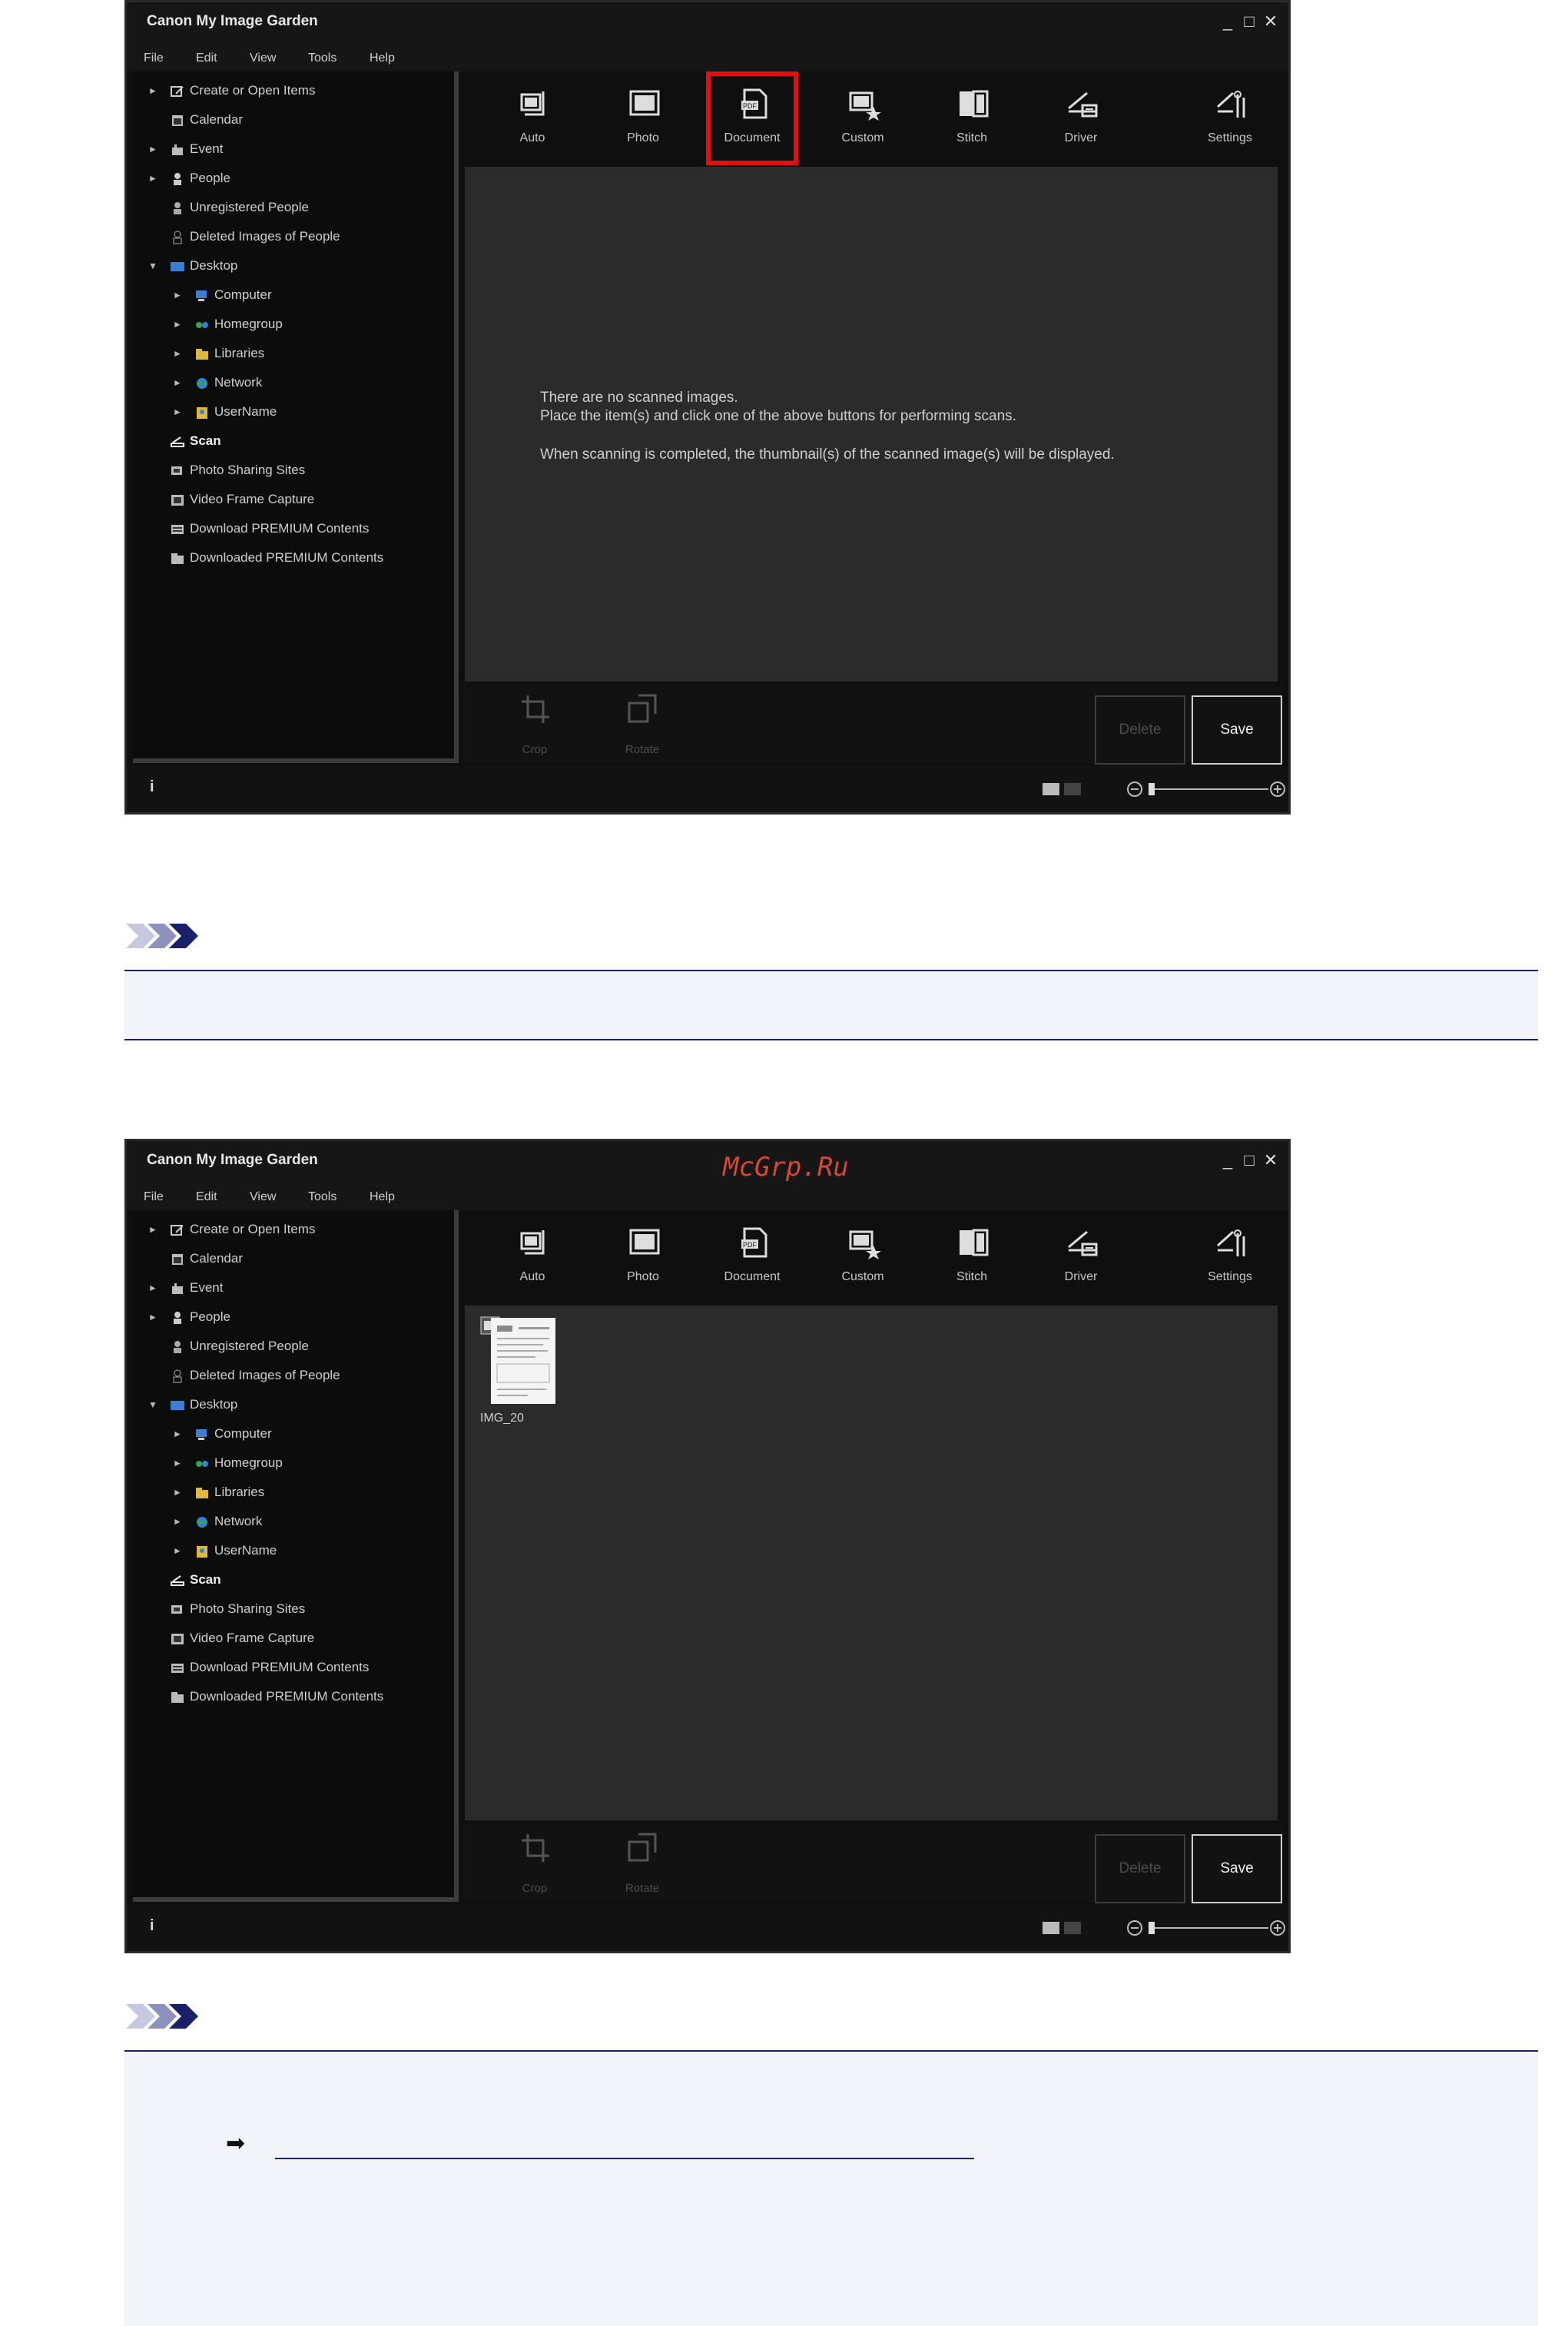 The image size is (1568, 2326). I want to click on network-icon, so click(202, 1522).